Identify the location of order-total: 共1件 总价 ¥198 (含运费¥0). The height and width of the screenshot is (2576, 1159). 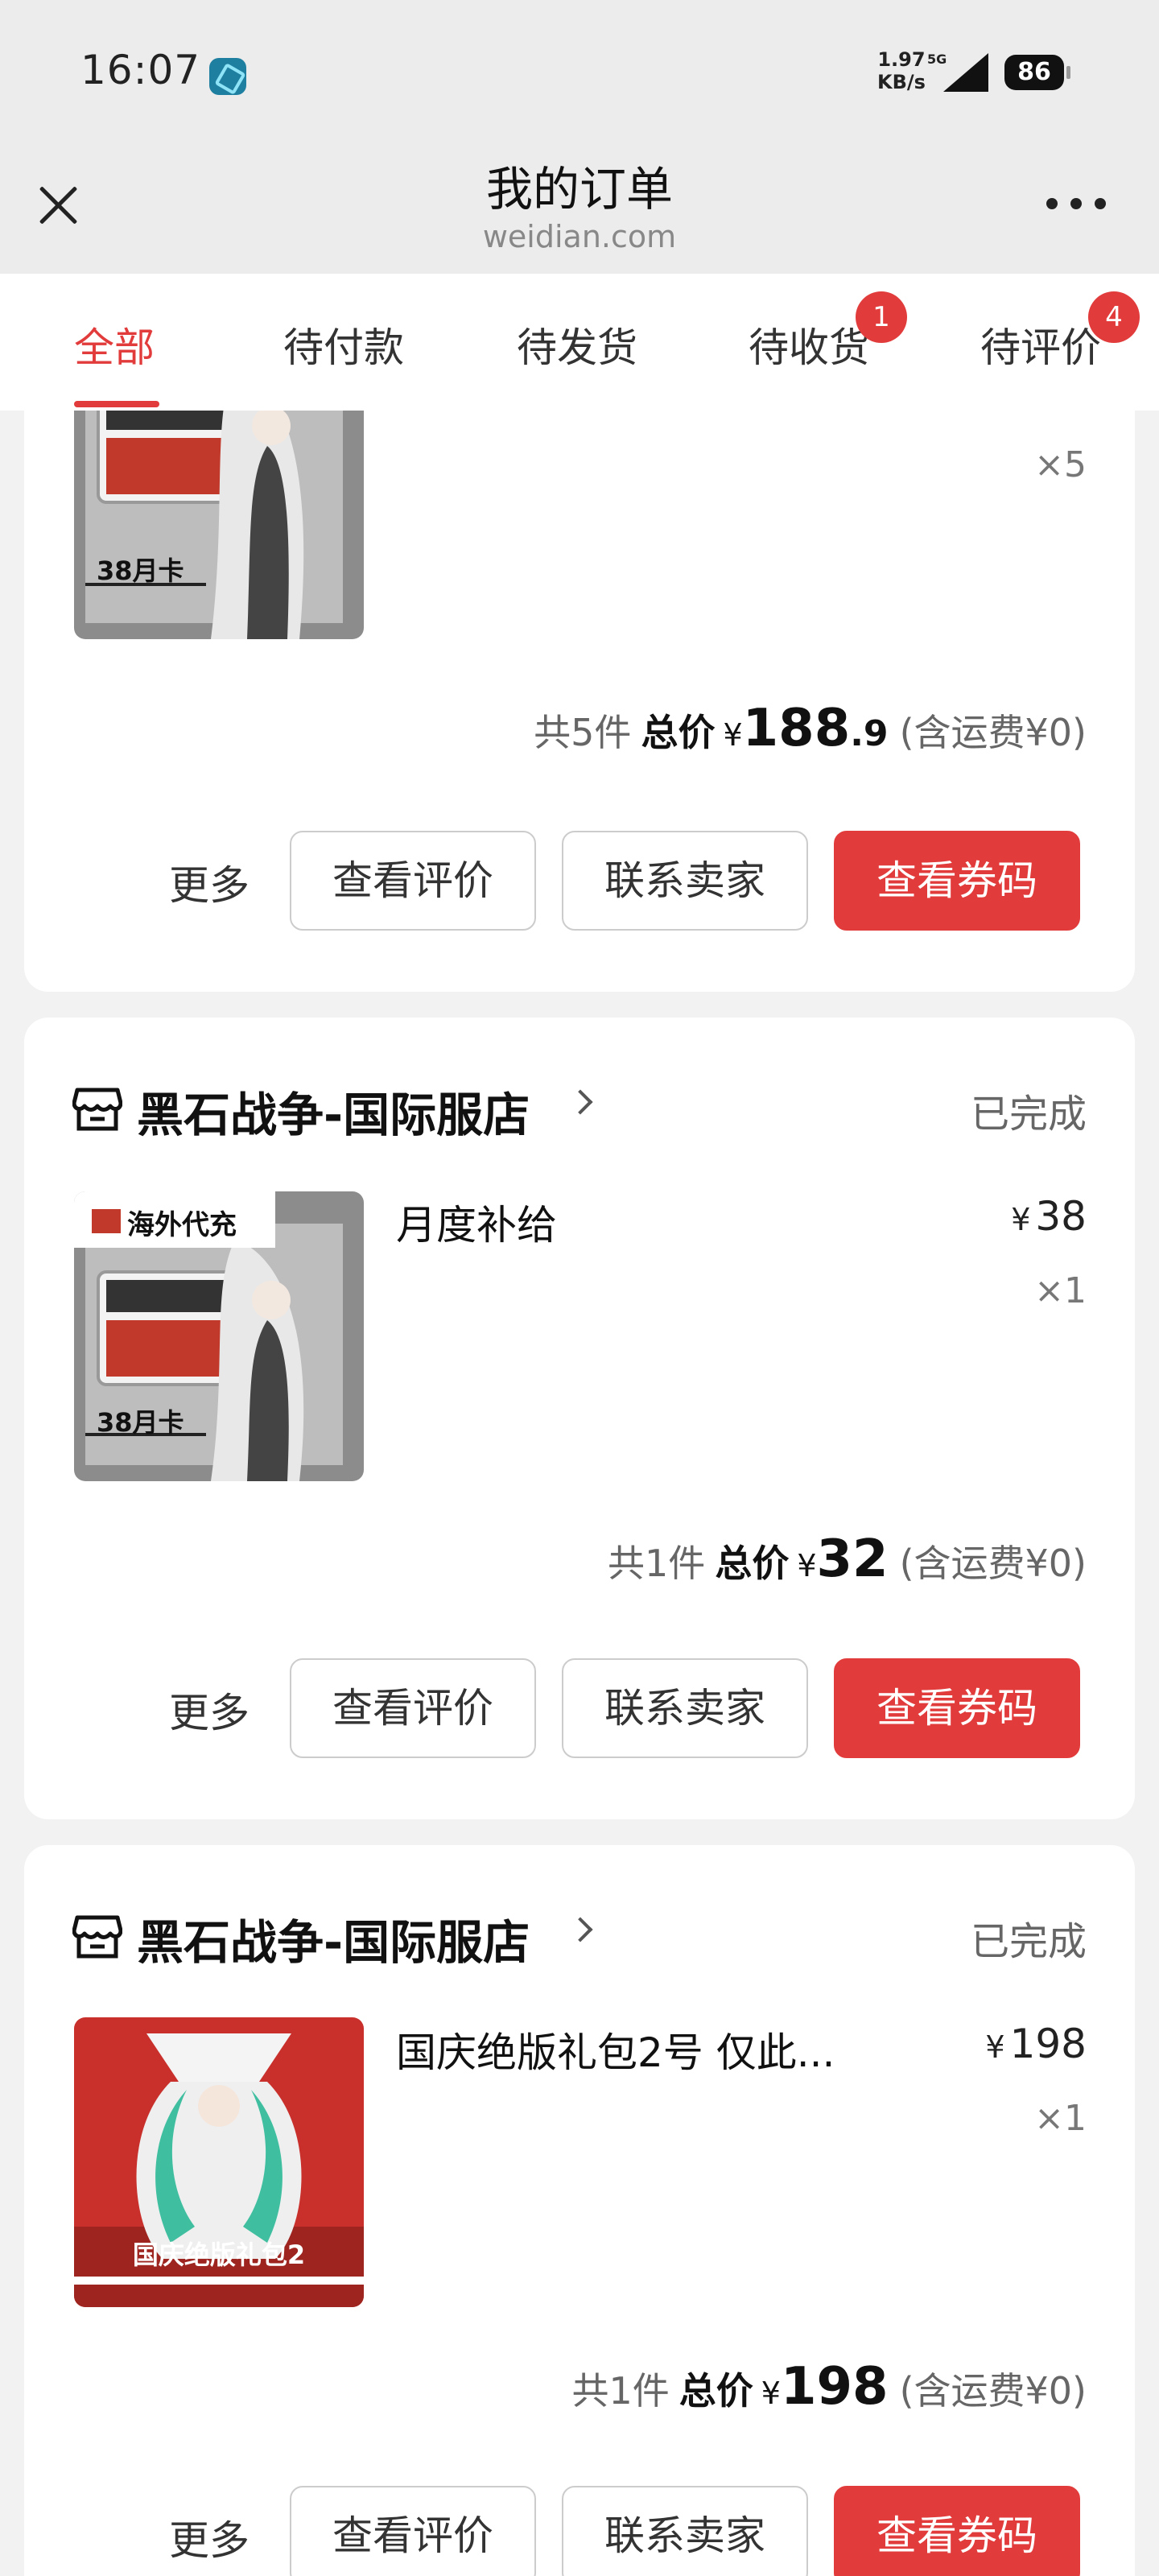
(829, 2387).